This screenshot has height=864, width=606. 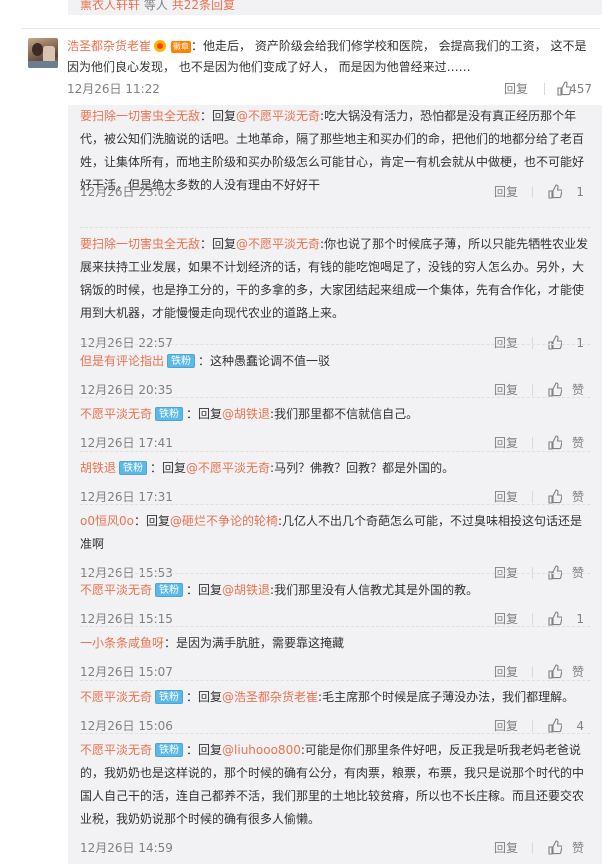 What do you see at coordinates (311, 28) in the screenshot?
I see `comment-divider` at bounding box center [311, 28].